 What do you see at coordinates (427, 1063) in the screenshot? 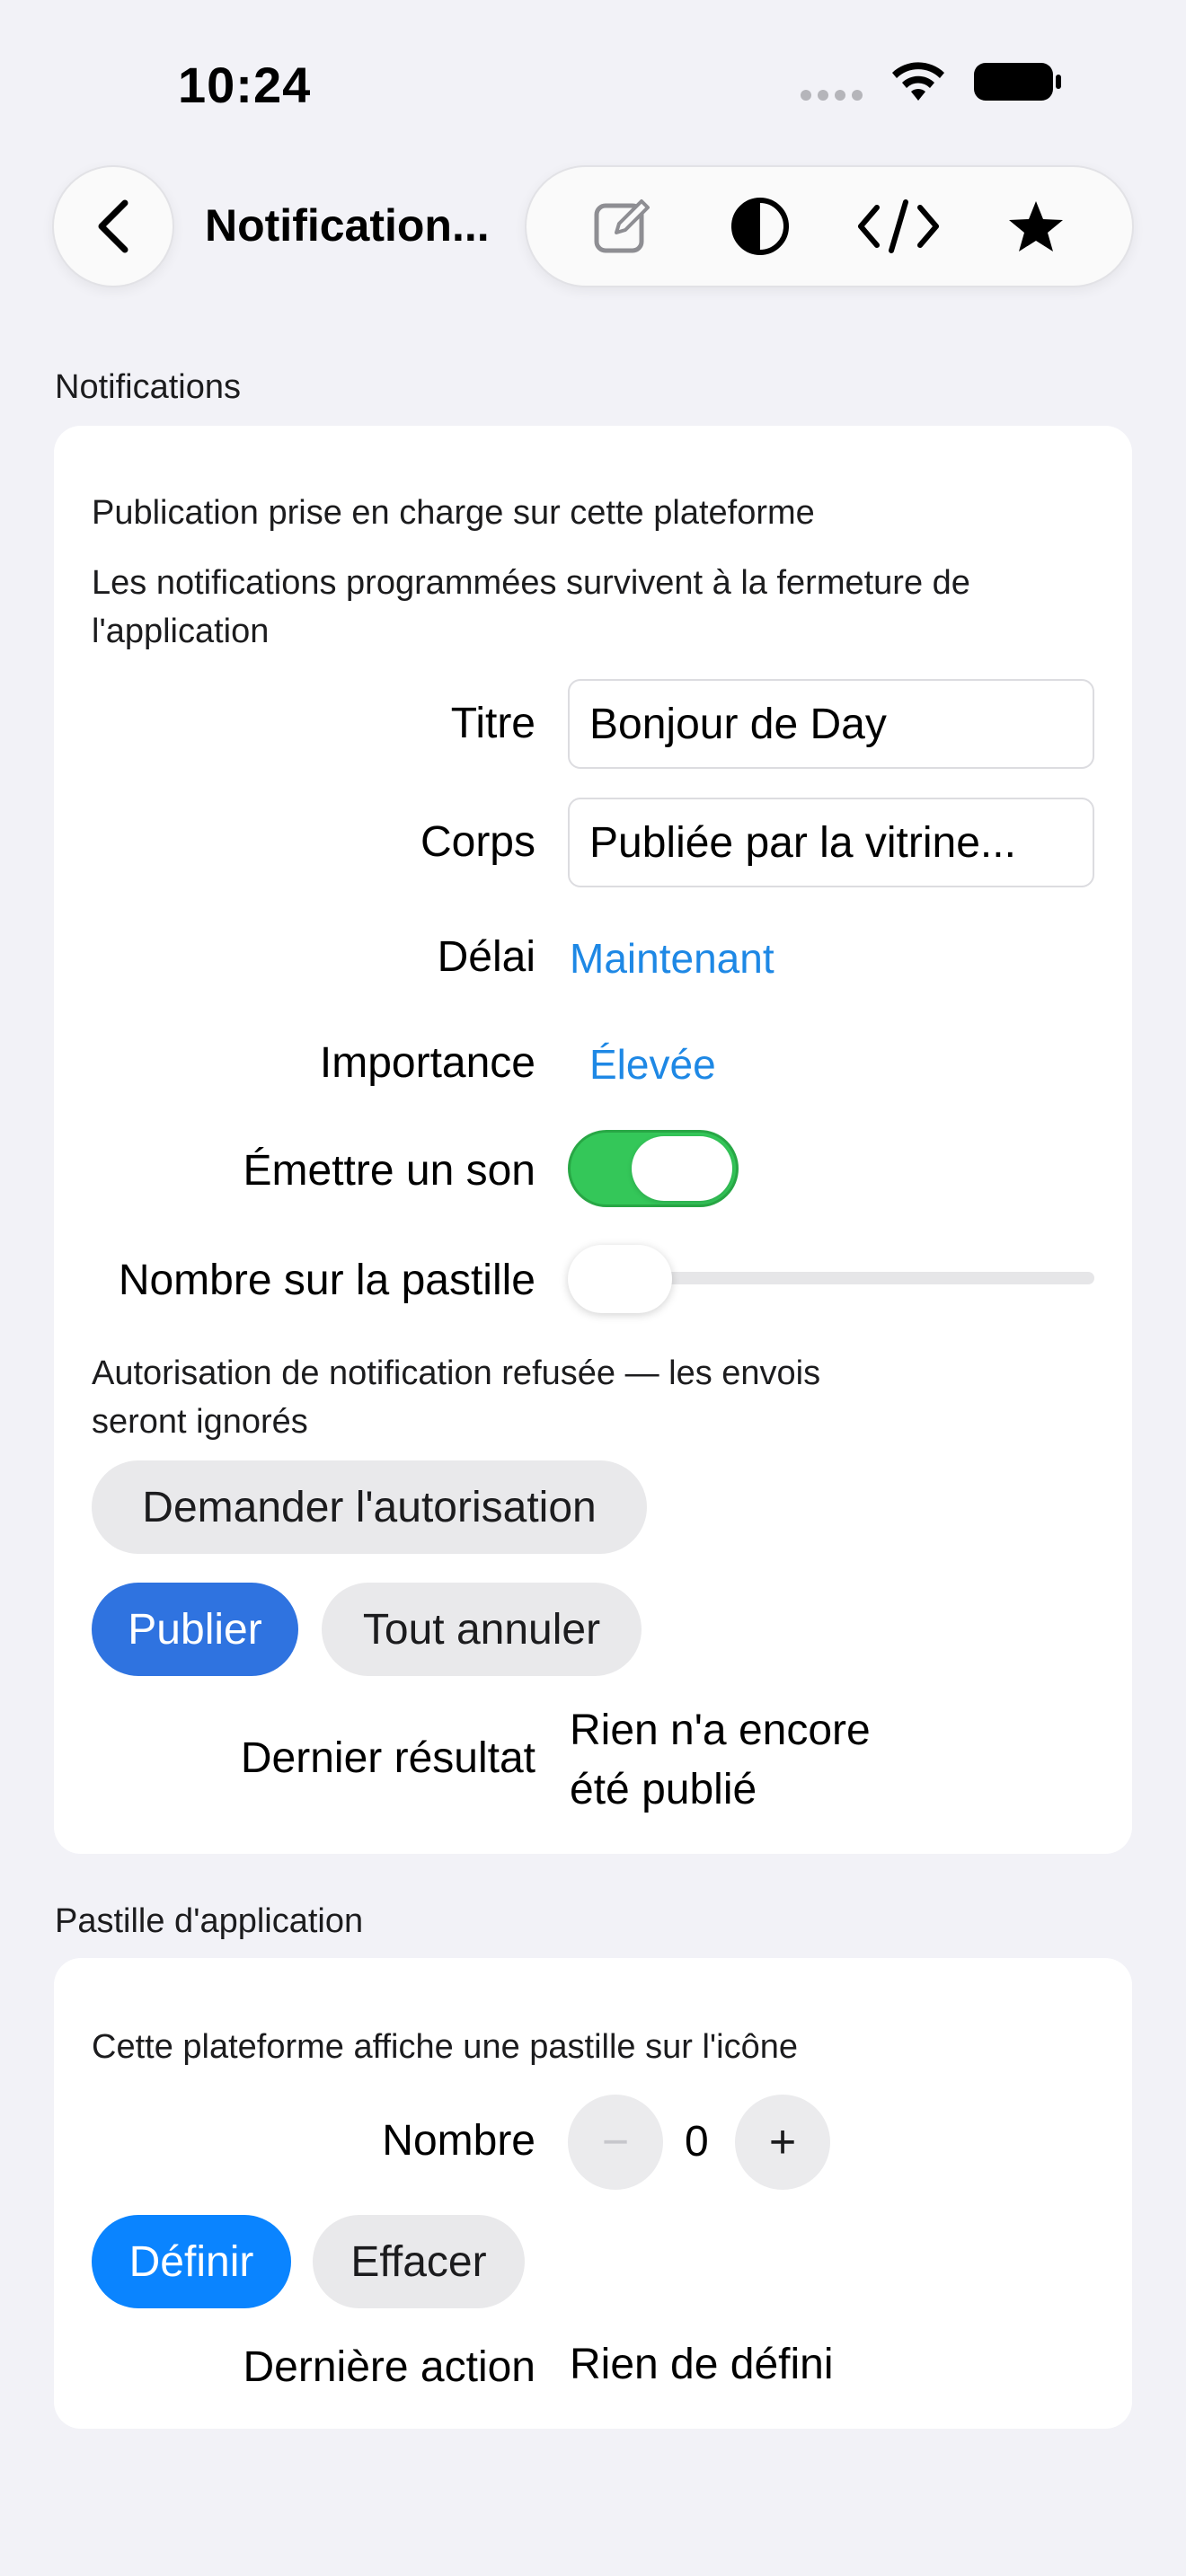
I see `importance-label: Importance` at bounding box center [427, 1063].